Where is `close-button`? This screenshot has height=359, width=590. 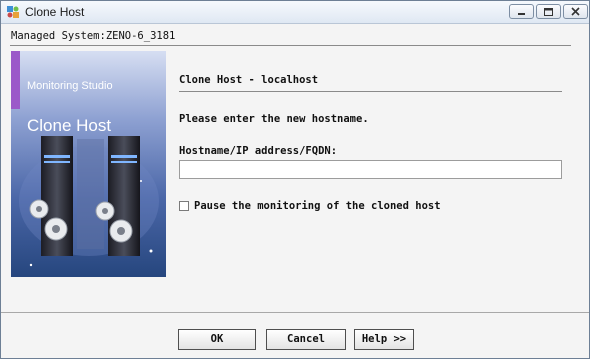
close-button is located at coordinates (575, 11).